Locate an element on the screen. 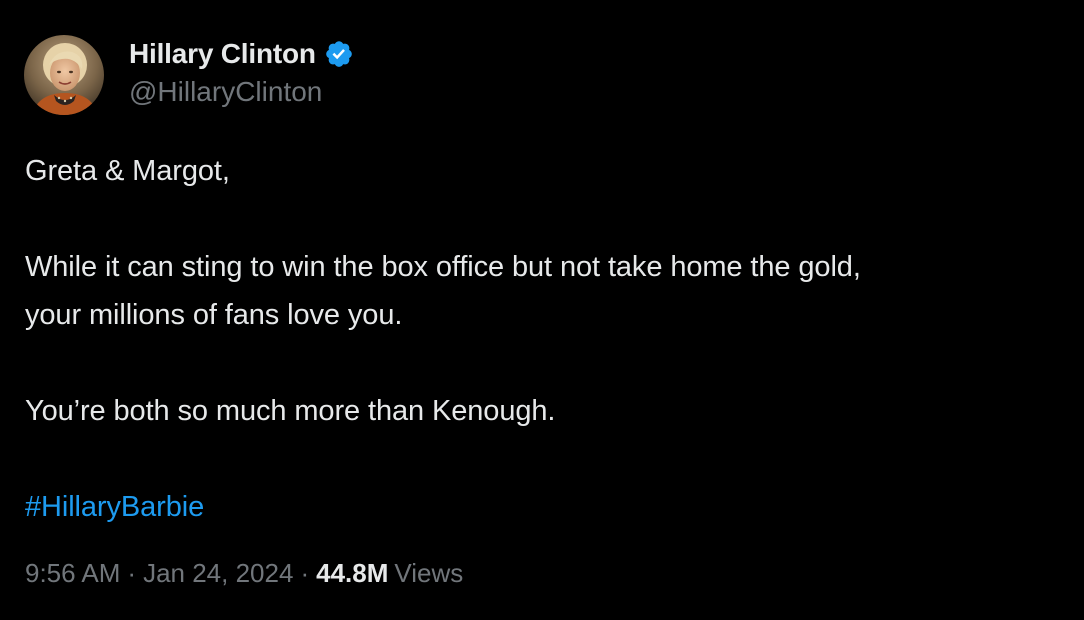  tweet-header: Hillary Clinton @HillaryClinton is located at coordinates (189, 75).